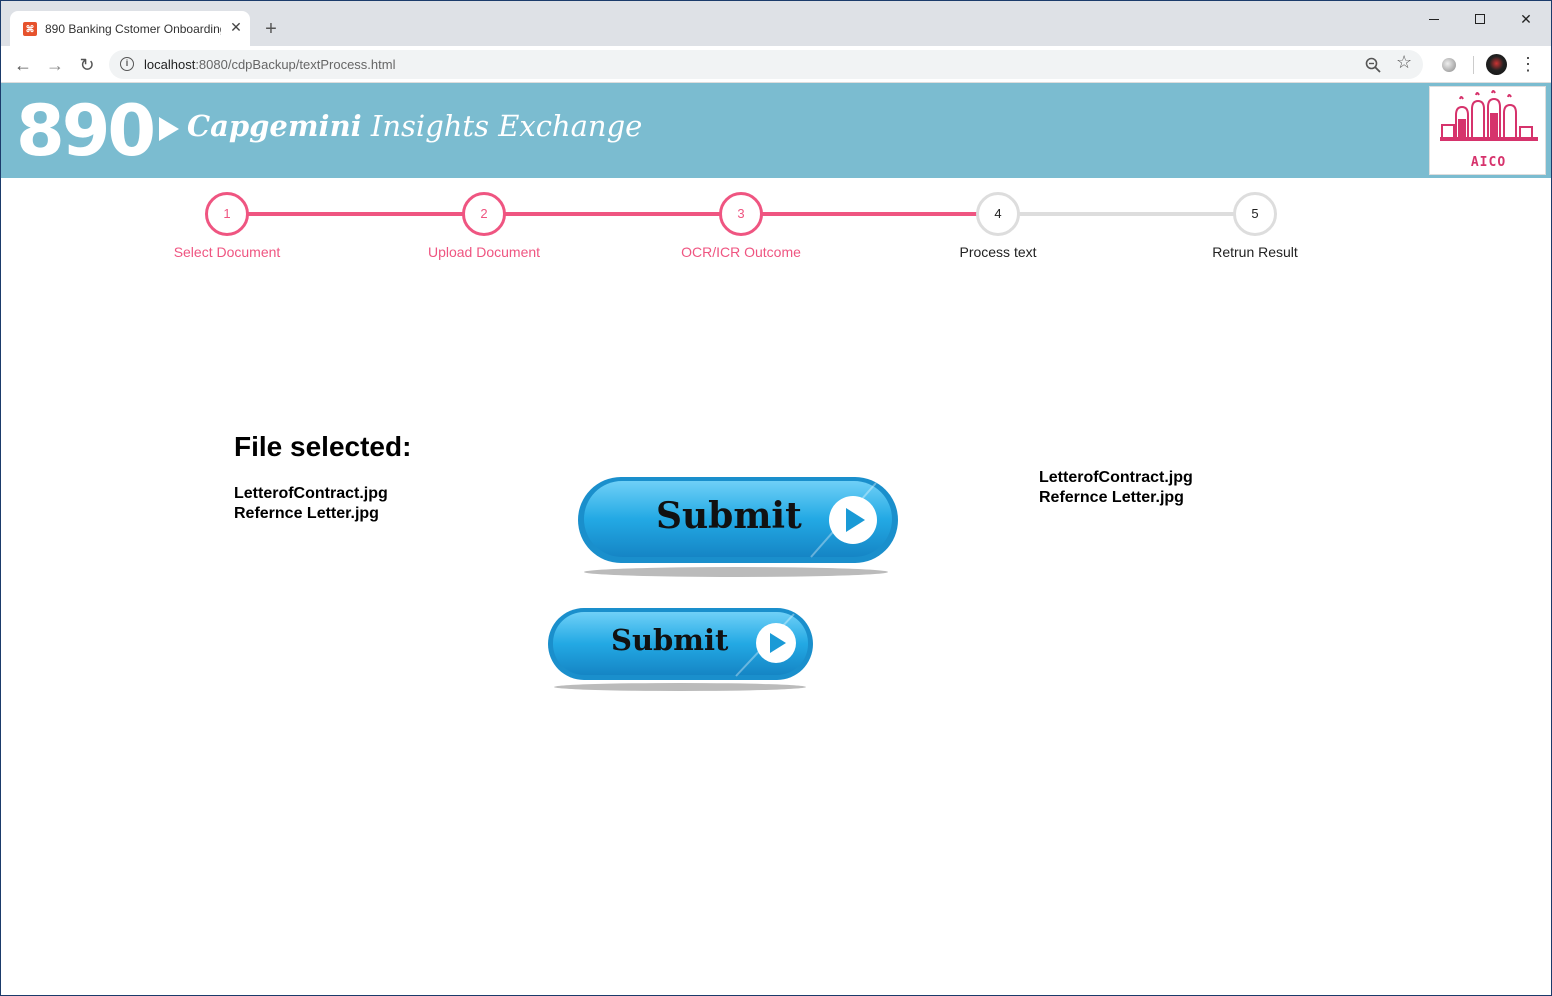  I want to click on toolbar-divider, so click(1473, 65).